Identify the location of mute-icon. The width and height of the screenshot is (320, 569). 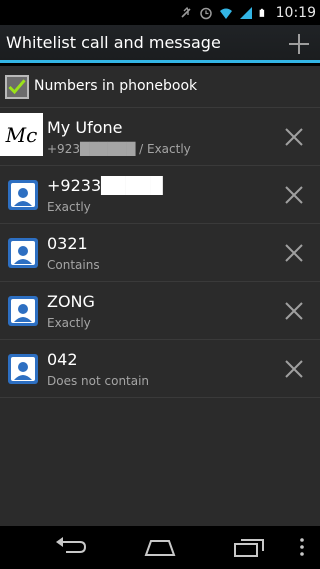
(186, 12).